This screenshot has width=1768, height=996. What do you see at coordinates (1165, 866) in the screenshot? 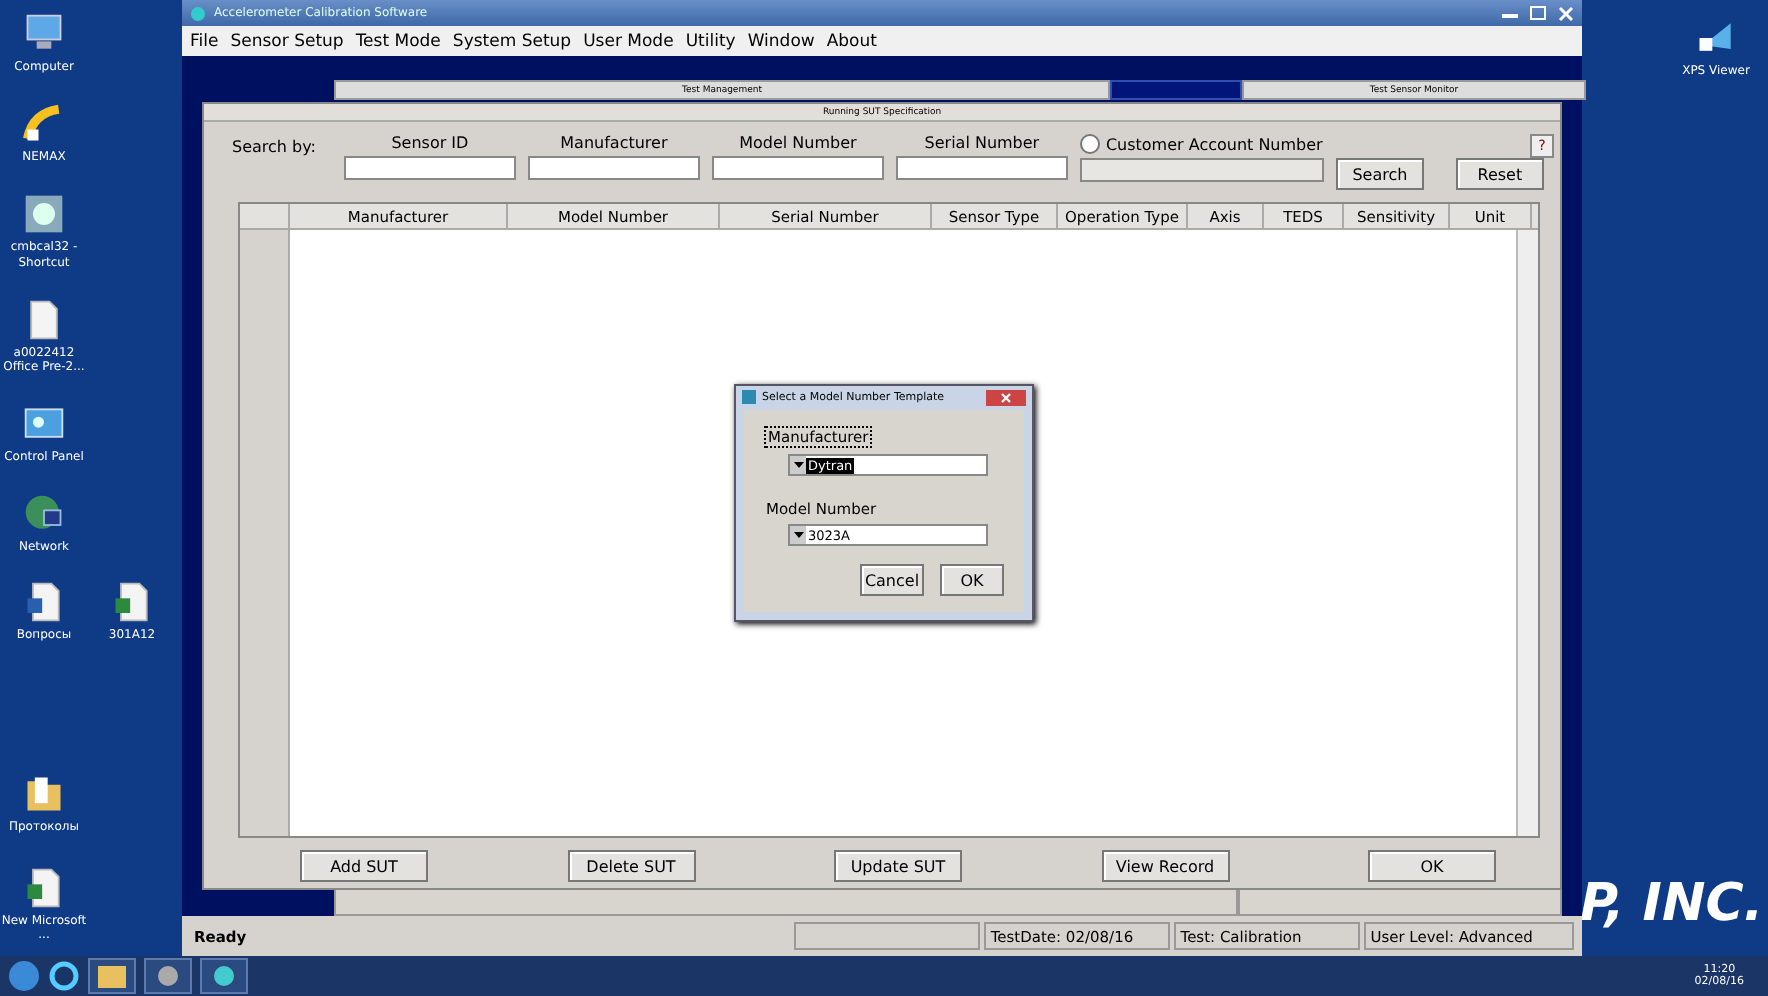
I see `action-button: View Record` at bounding box center [1165, 866].